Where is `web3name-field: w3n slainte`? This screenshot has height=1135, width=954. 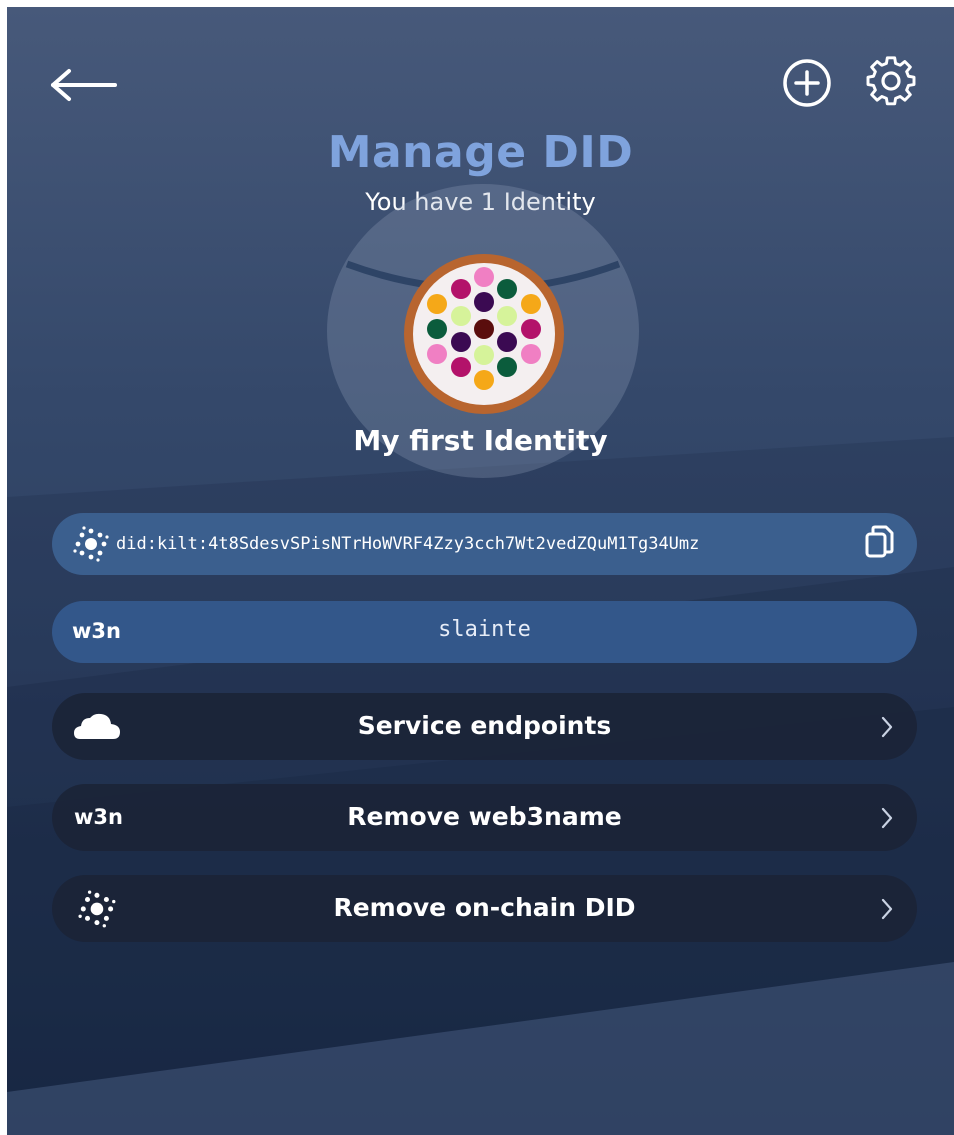
web3name-field: w3n slainte is located at coordinates (484, 632).